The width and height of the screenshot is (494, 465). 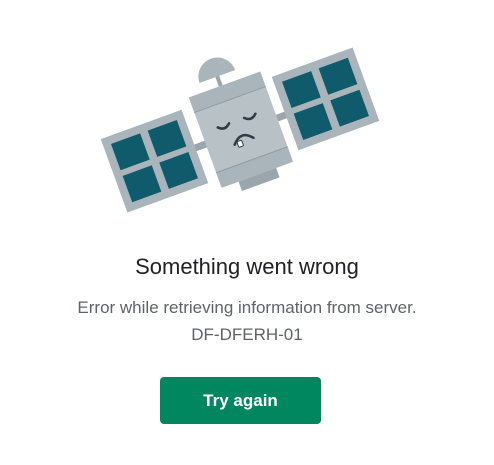 What do you see at coordinates (247, 266) in the screenshot?
I see `error-title: Something went wrong` at bounding box center [247, 266].